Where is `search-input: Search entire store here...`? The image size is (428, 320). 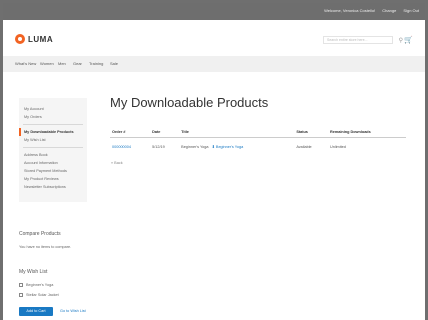 search-input: Search entire store here... is located at coordinates (358, 40).